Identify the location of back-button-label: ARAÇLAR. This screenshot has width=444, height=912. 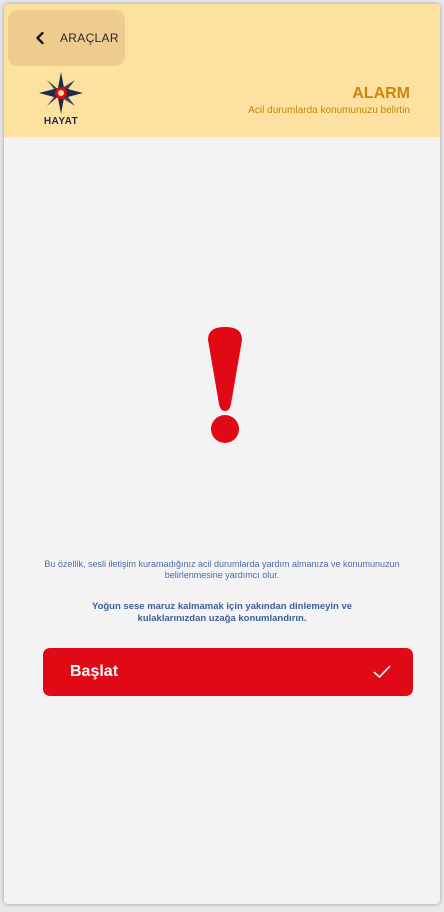
(89, 38).